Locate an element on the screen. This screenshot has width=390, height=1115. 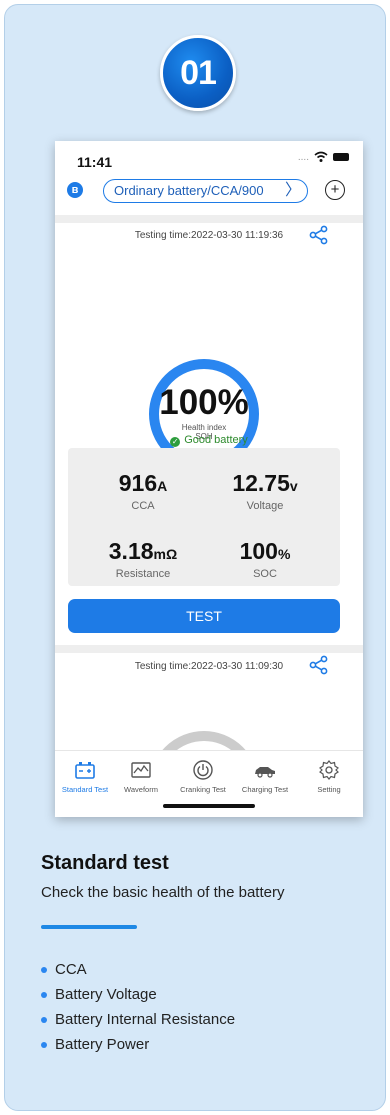
resistance-value: 3.18mΩ is located at coordinates (143, 551).